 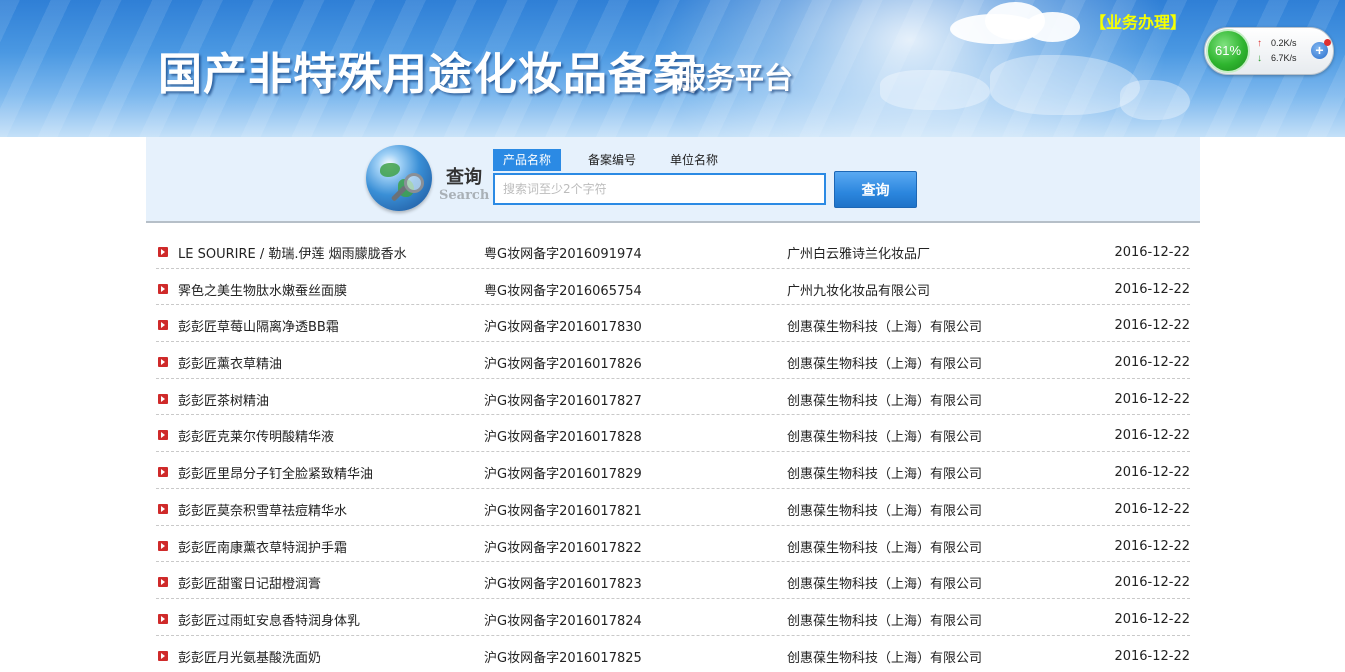 I want to click on plus-glyph: +, so click(x=1319, y=50).